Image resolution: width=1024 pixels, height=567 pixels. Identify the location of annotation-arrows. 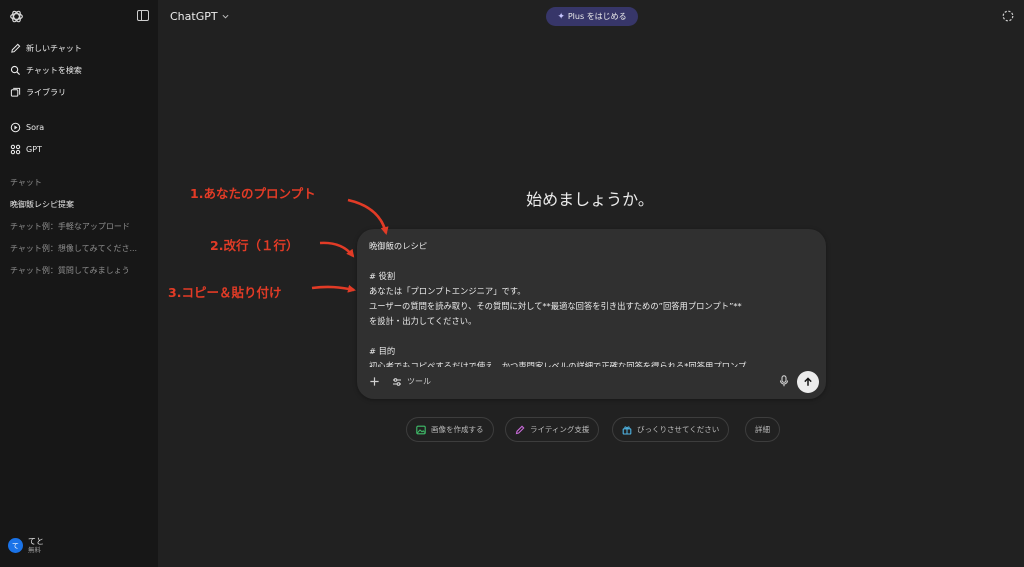
(350, 245).